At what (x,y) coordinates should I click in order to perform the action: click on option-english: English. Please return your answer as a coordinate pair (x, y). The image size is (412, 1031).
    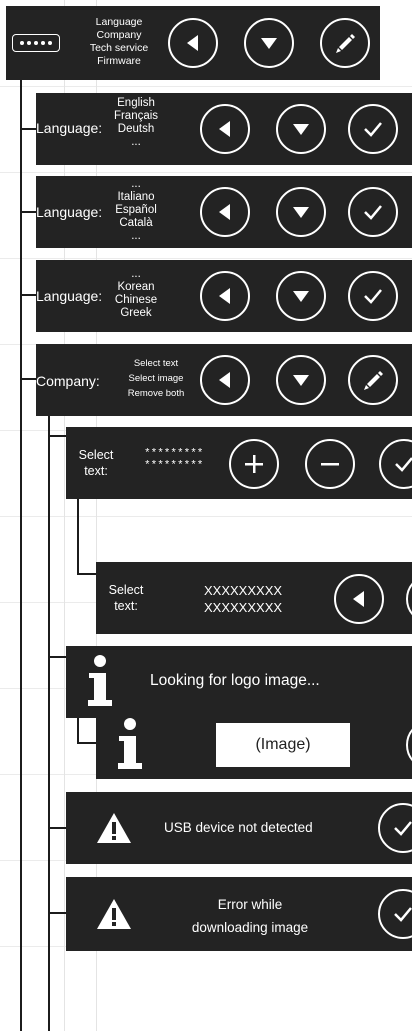
    Looking at the image, I should click on (136, 103).